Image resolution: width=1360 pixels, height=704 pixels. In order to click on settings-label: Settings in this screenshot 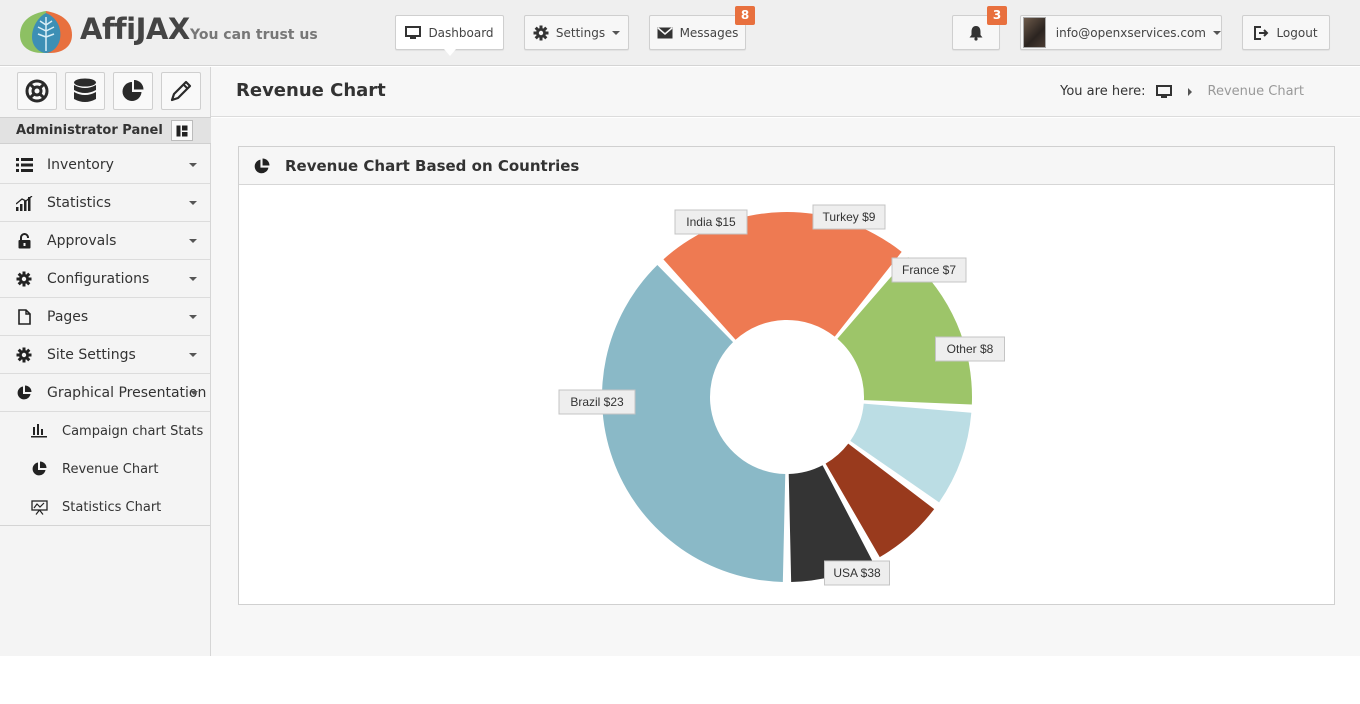, I will do `click(580, 32)`.